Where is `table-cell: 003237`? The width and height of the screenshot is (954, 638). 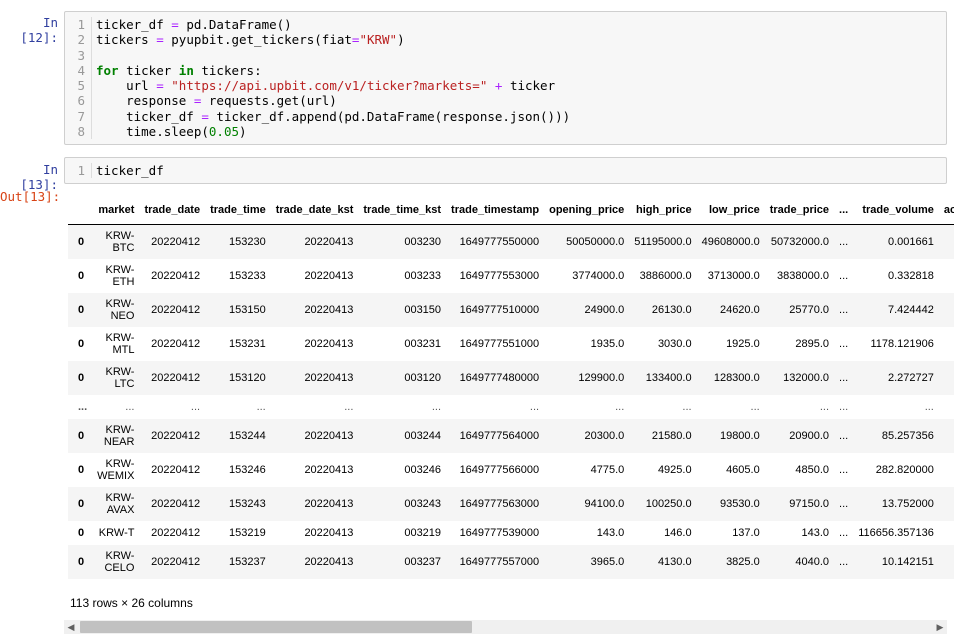 table-cell: 003237 is located at coordinates (402, 562).